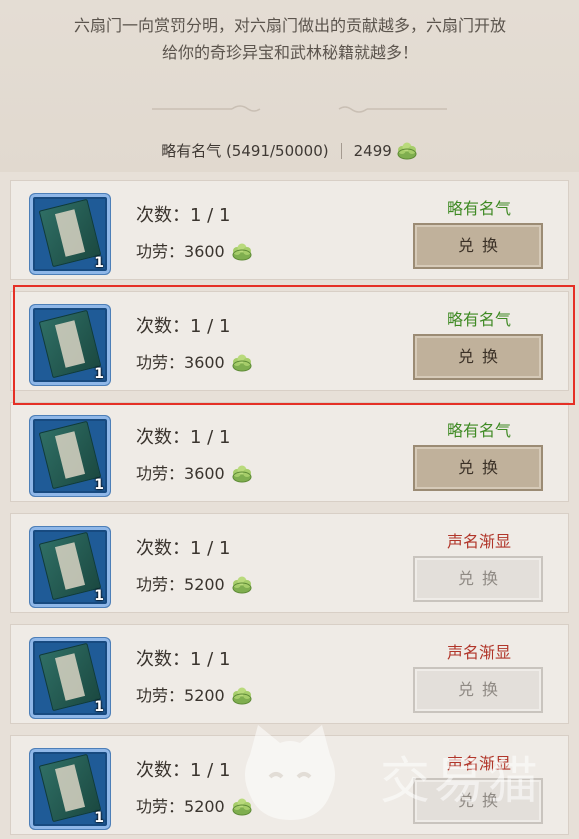 This screenshot has width=579, height=839. I want to click on ornament-divider-left, so click(207, 109).